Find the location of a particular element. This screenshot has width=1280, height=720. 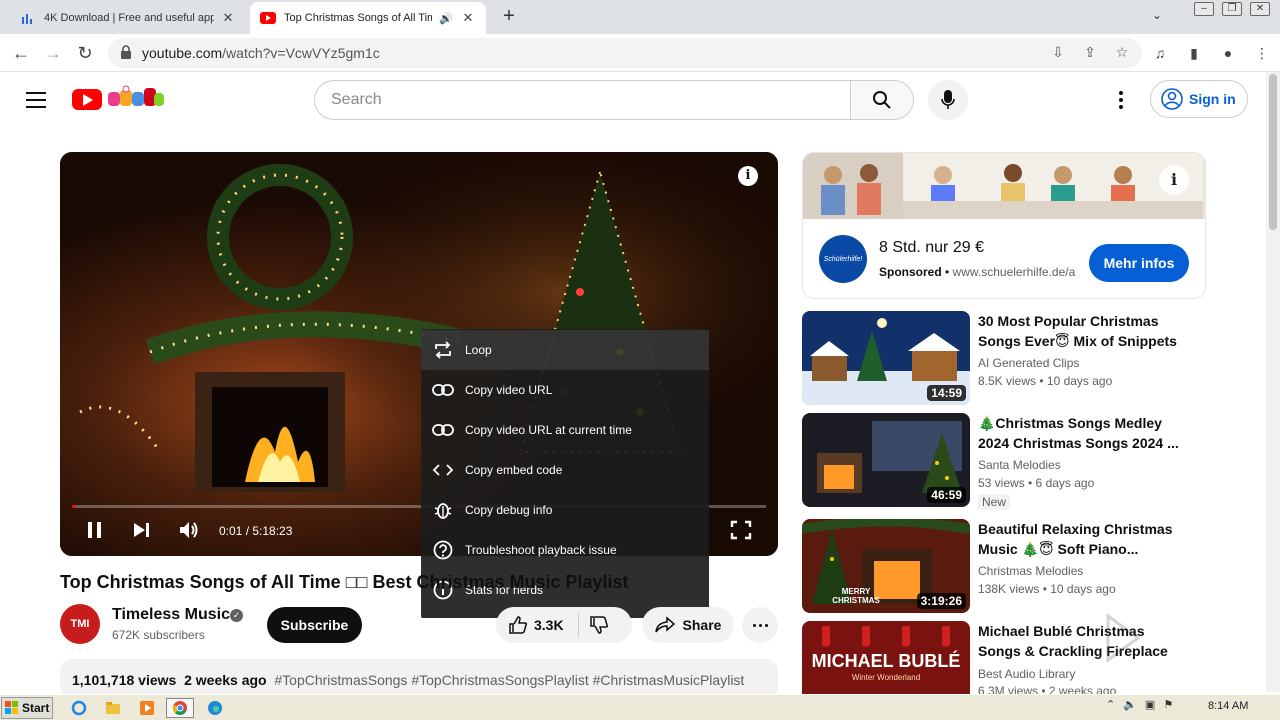

voice-search-button is located at coordinates (948, 100).